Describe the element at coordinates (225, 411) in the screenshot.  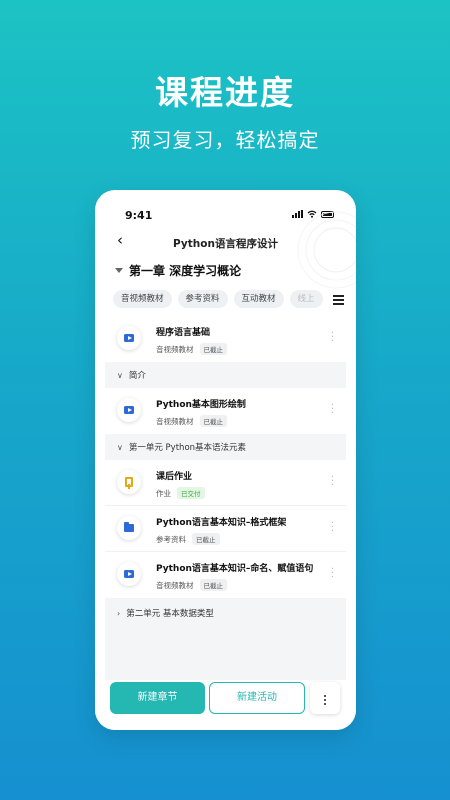
I see `list-item: Python基本图形绘制 音视频教材 已截止 · · ·` at that location.